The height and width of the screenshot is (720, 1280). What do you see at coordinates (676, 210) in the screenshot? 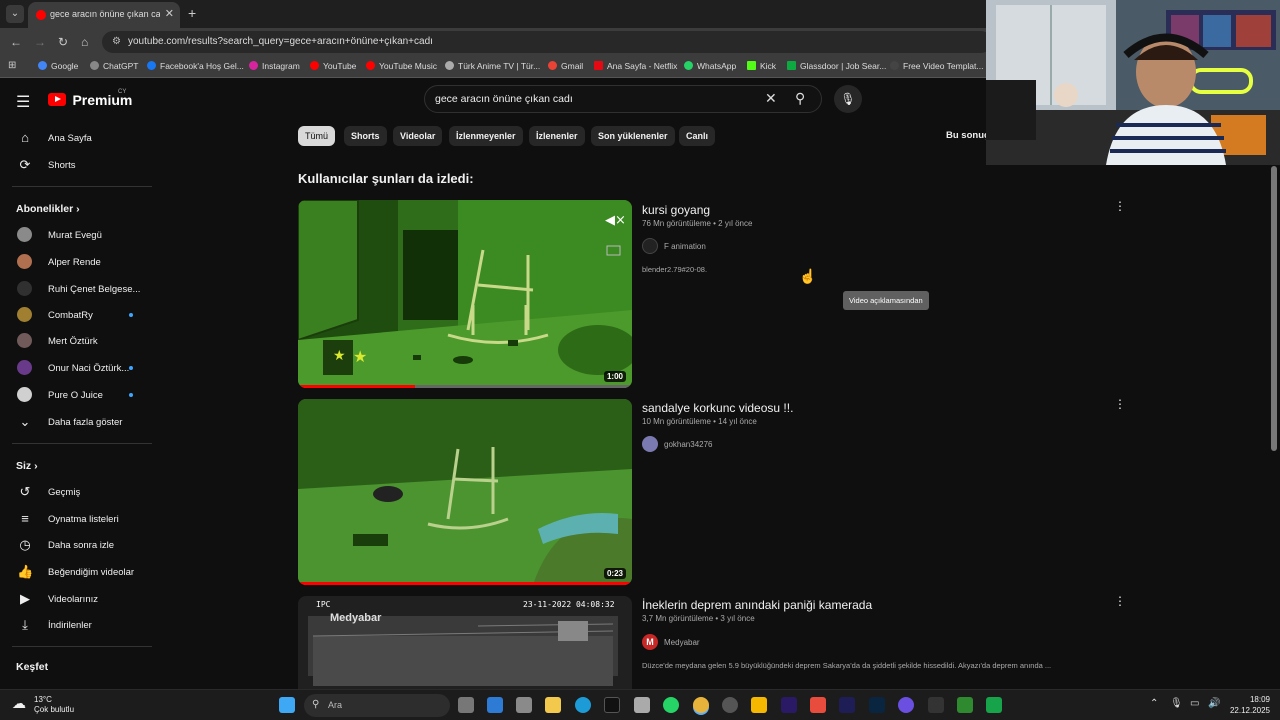
I see `video-title: kursi goyang` at bounding box center [676, 210].